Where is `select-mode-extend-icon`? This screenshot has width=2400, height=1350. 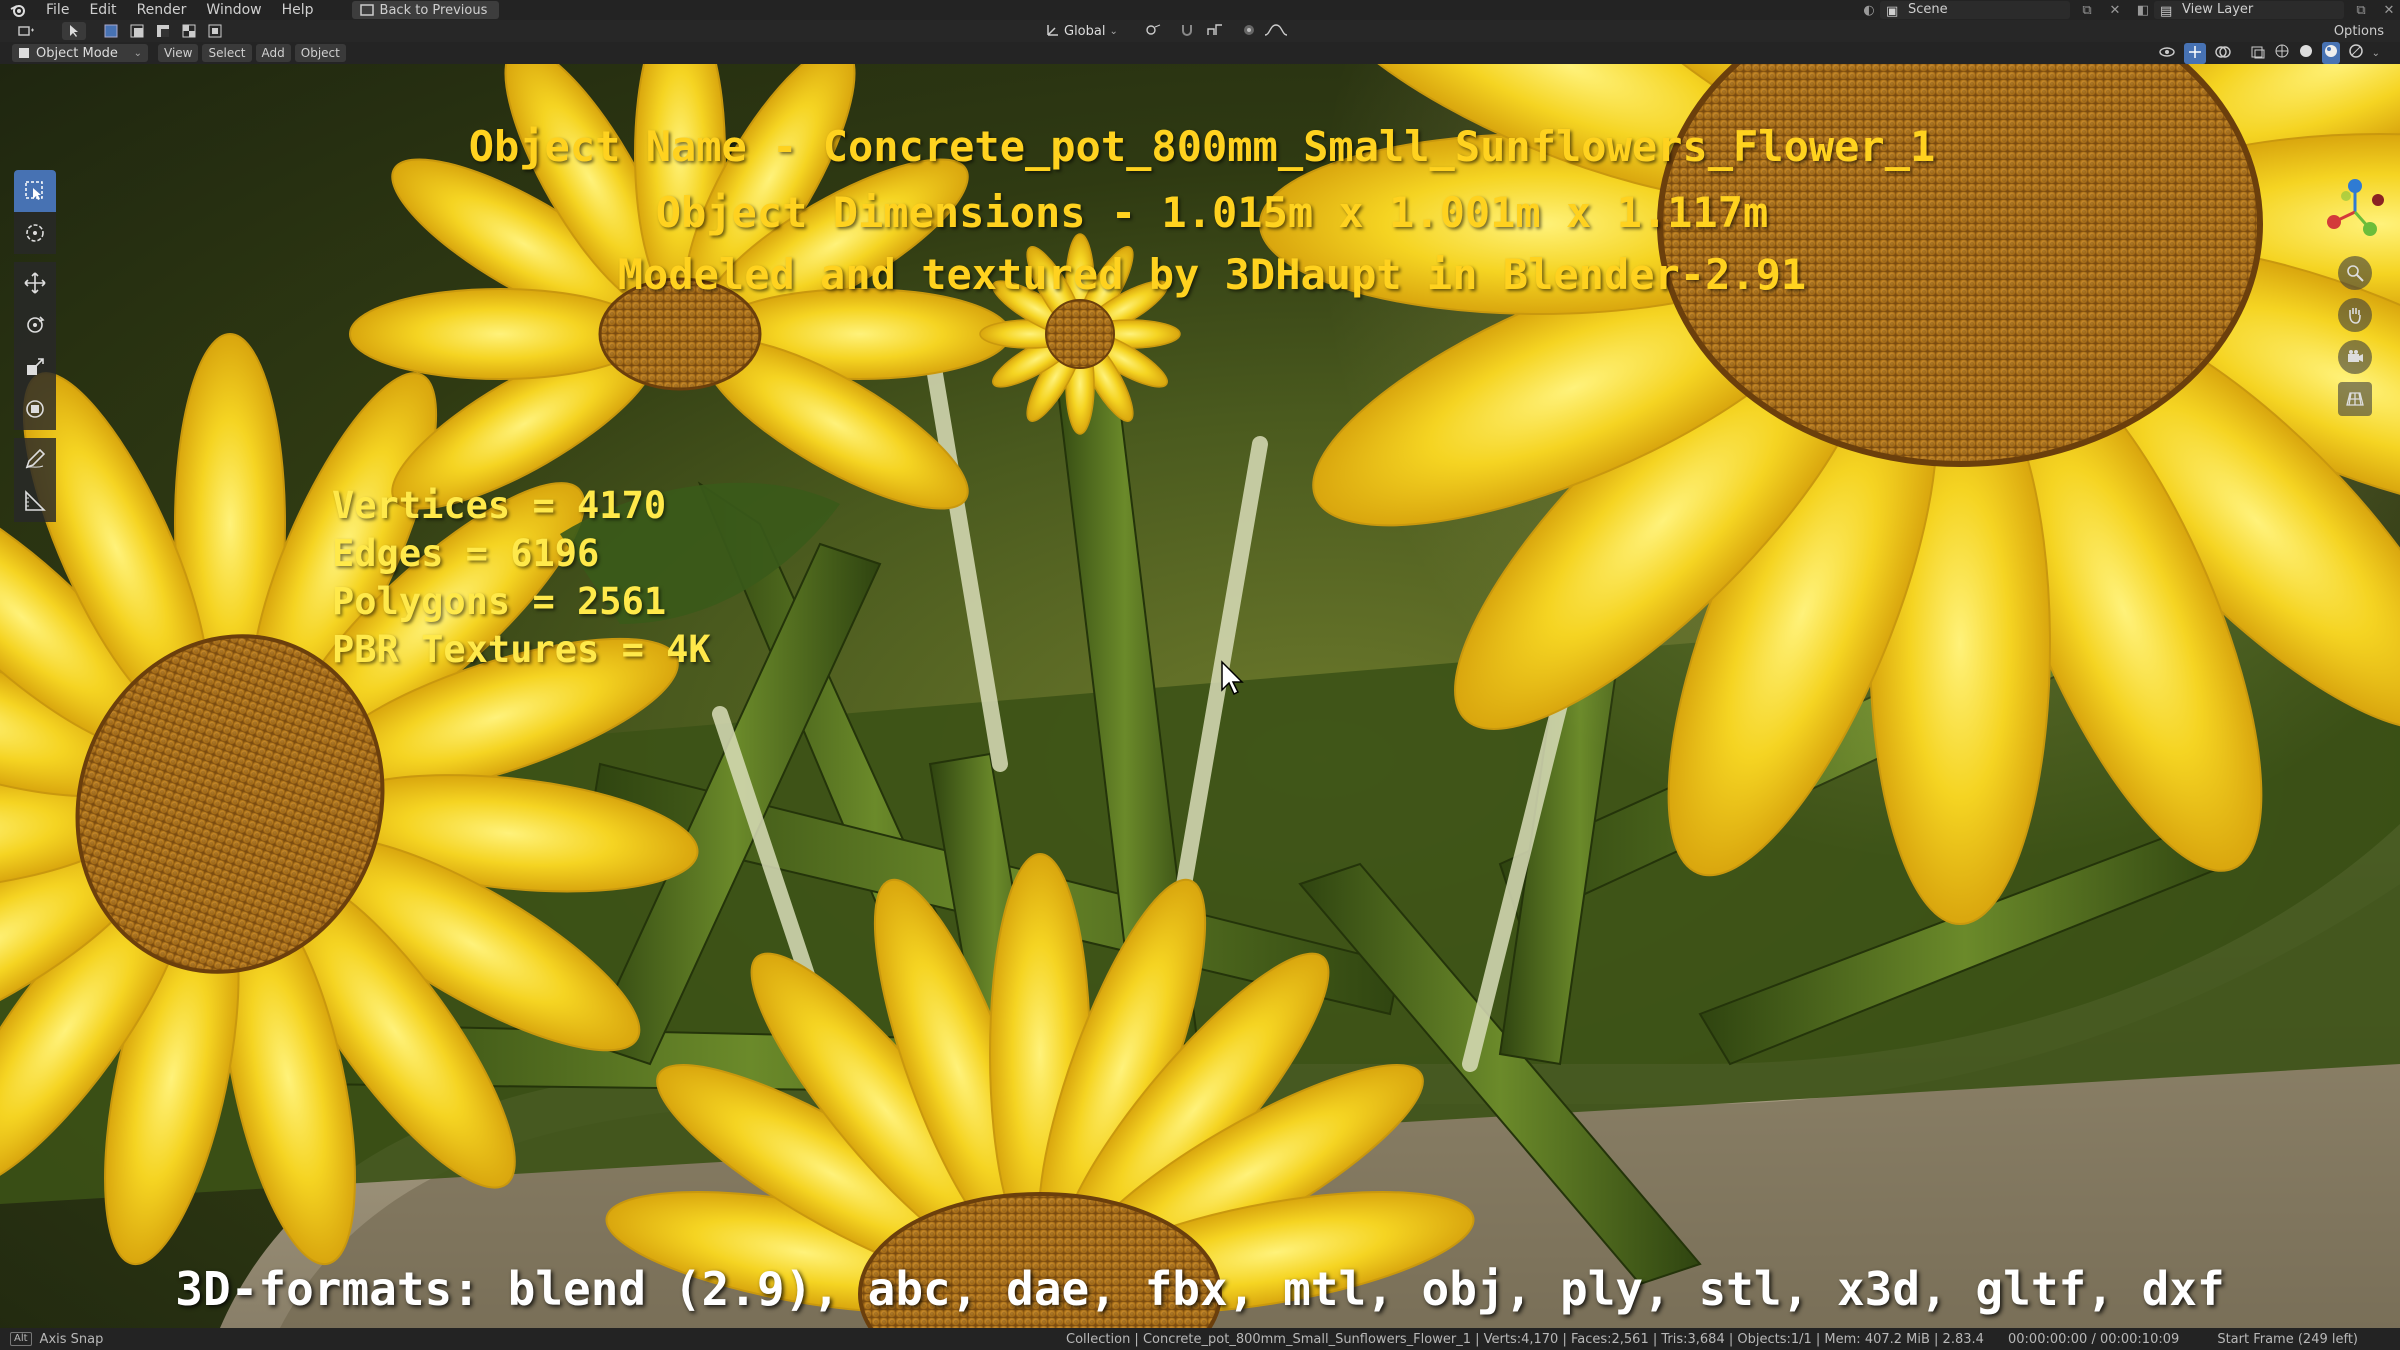
select-mode-extend-icon is located at coordinates (137, 31).